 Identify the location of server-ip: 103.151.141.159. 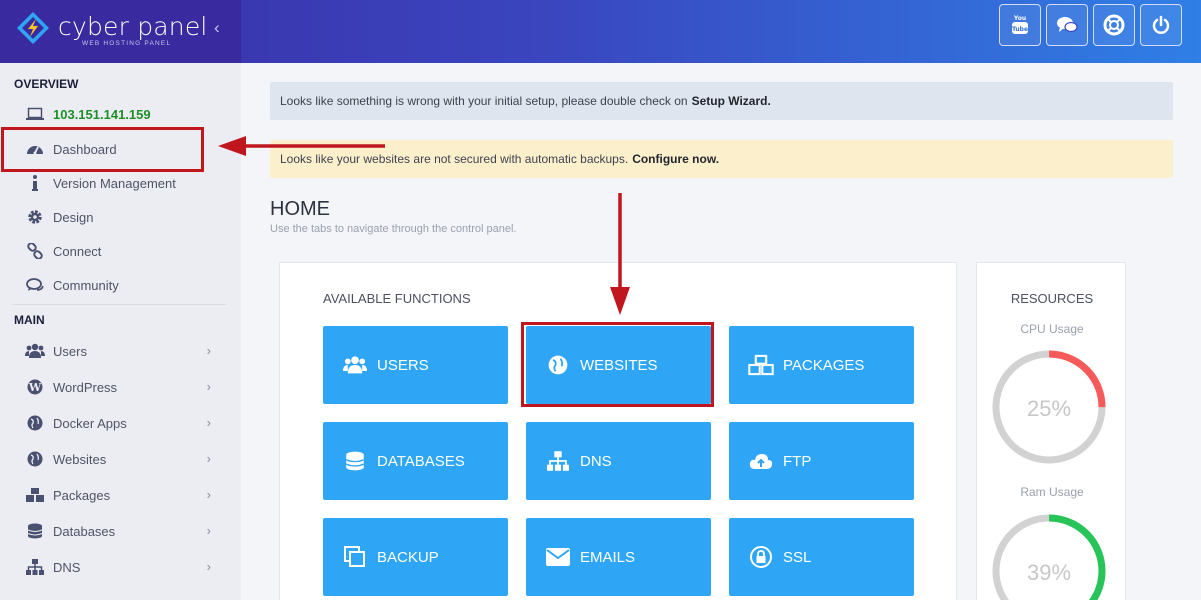
(102, 114).